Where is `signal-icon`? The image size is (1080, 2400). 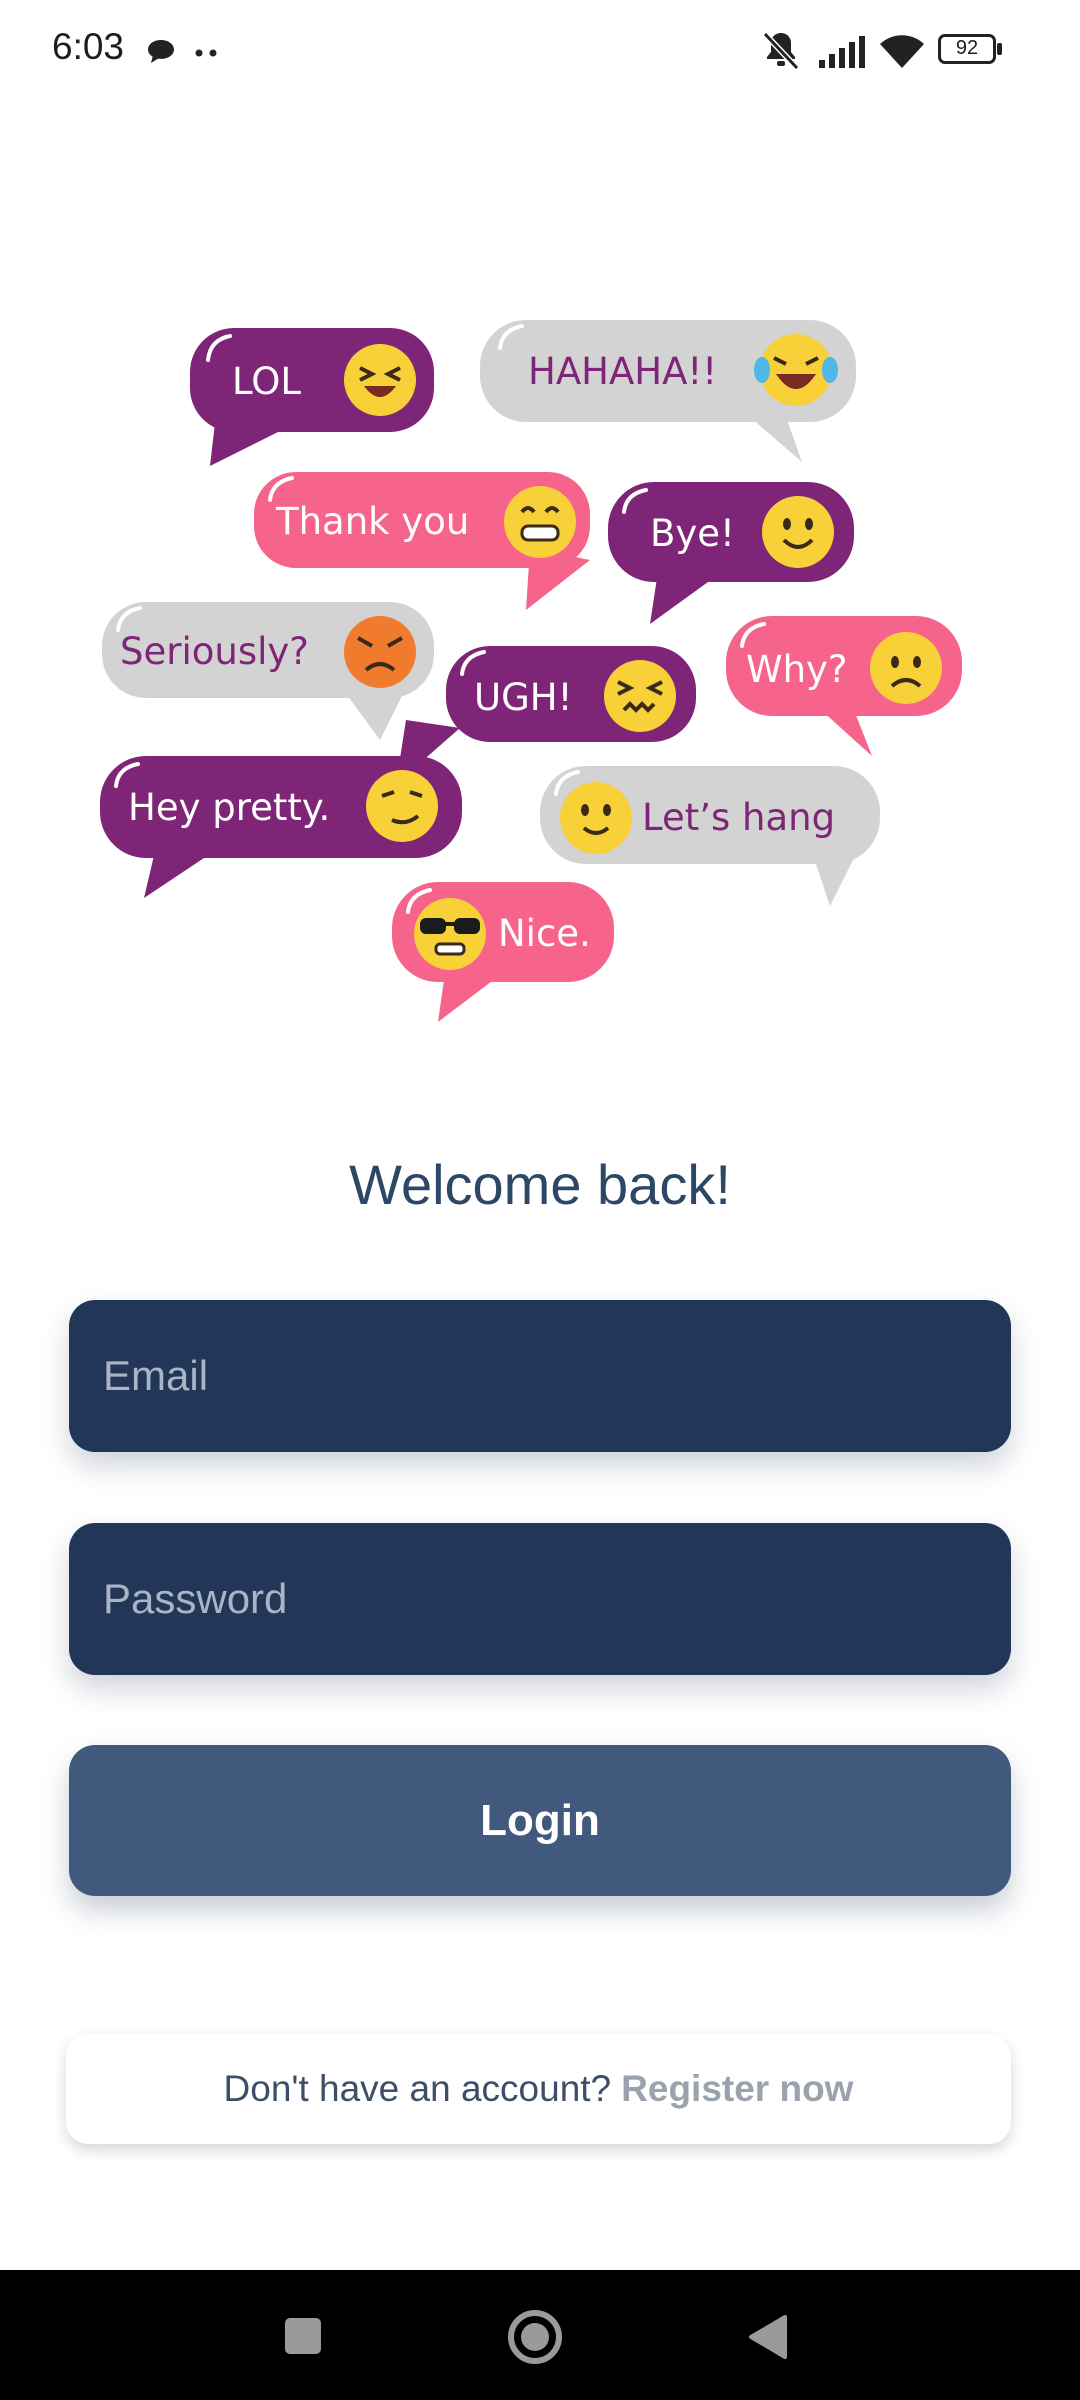
signal-icon is located at coordinates (842, 52).